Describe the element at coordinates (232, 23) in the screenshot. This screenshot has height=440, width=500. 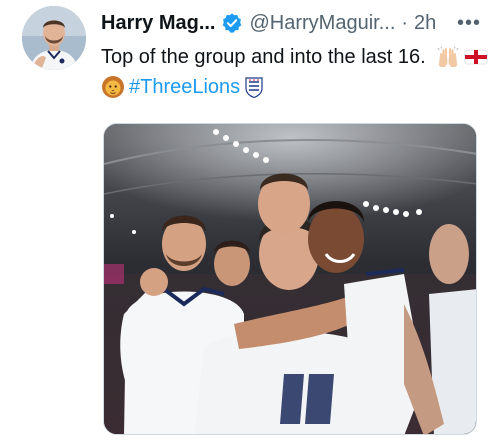
I see `verified-badge-icon` at that location.